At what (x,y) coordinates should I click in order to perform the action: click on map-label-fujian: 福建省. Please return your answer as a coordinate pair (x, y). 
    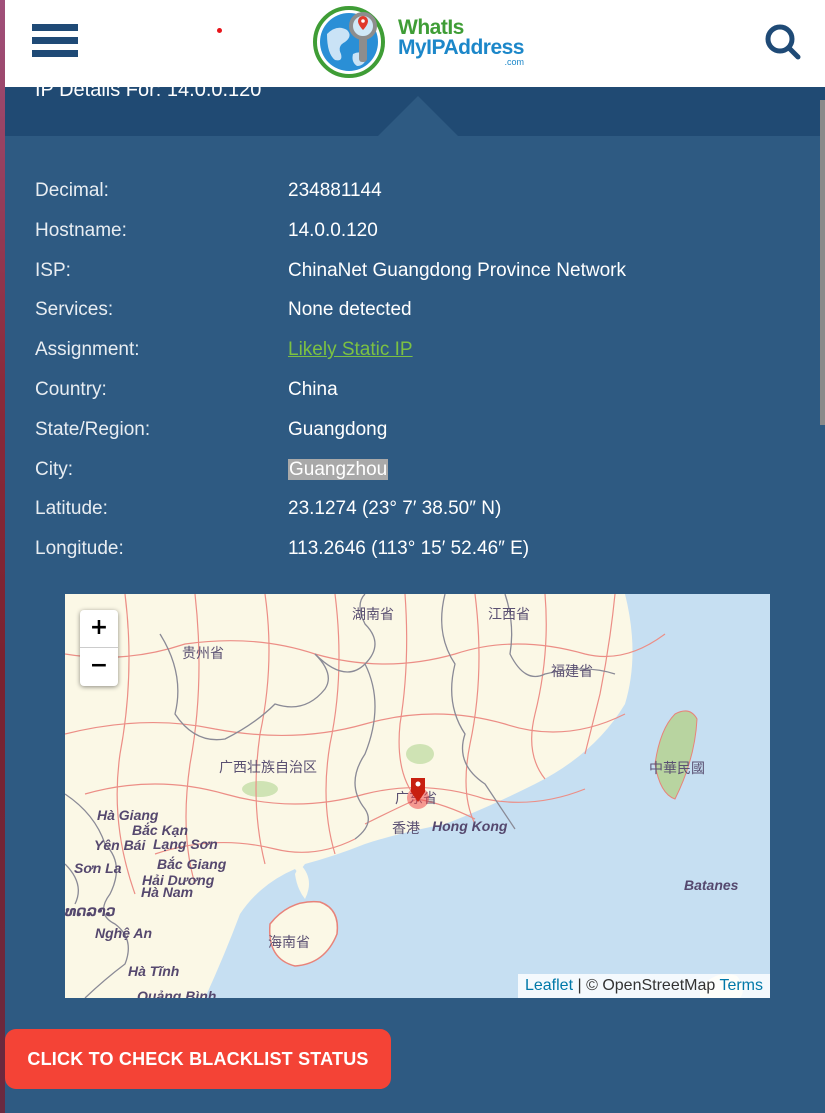
    Looking at the image, I should click on (572, 671).